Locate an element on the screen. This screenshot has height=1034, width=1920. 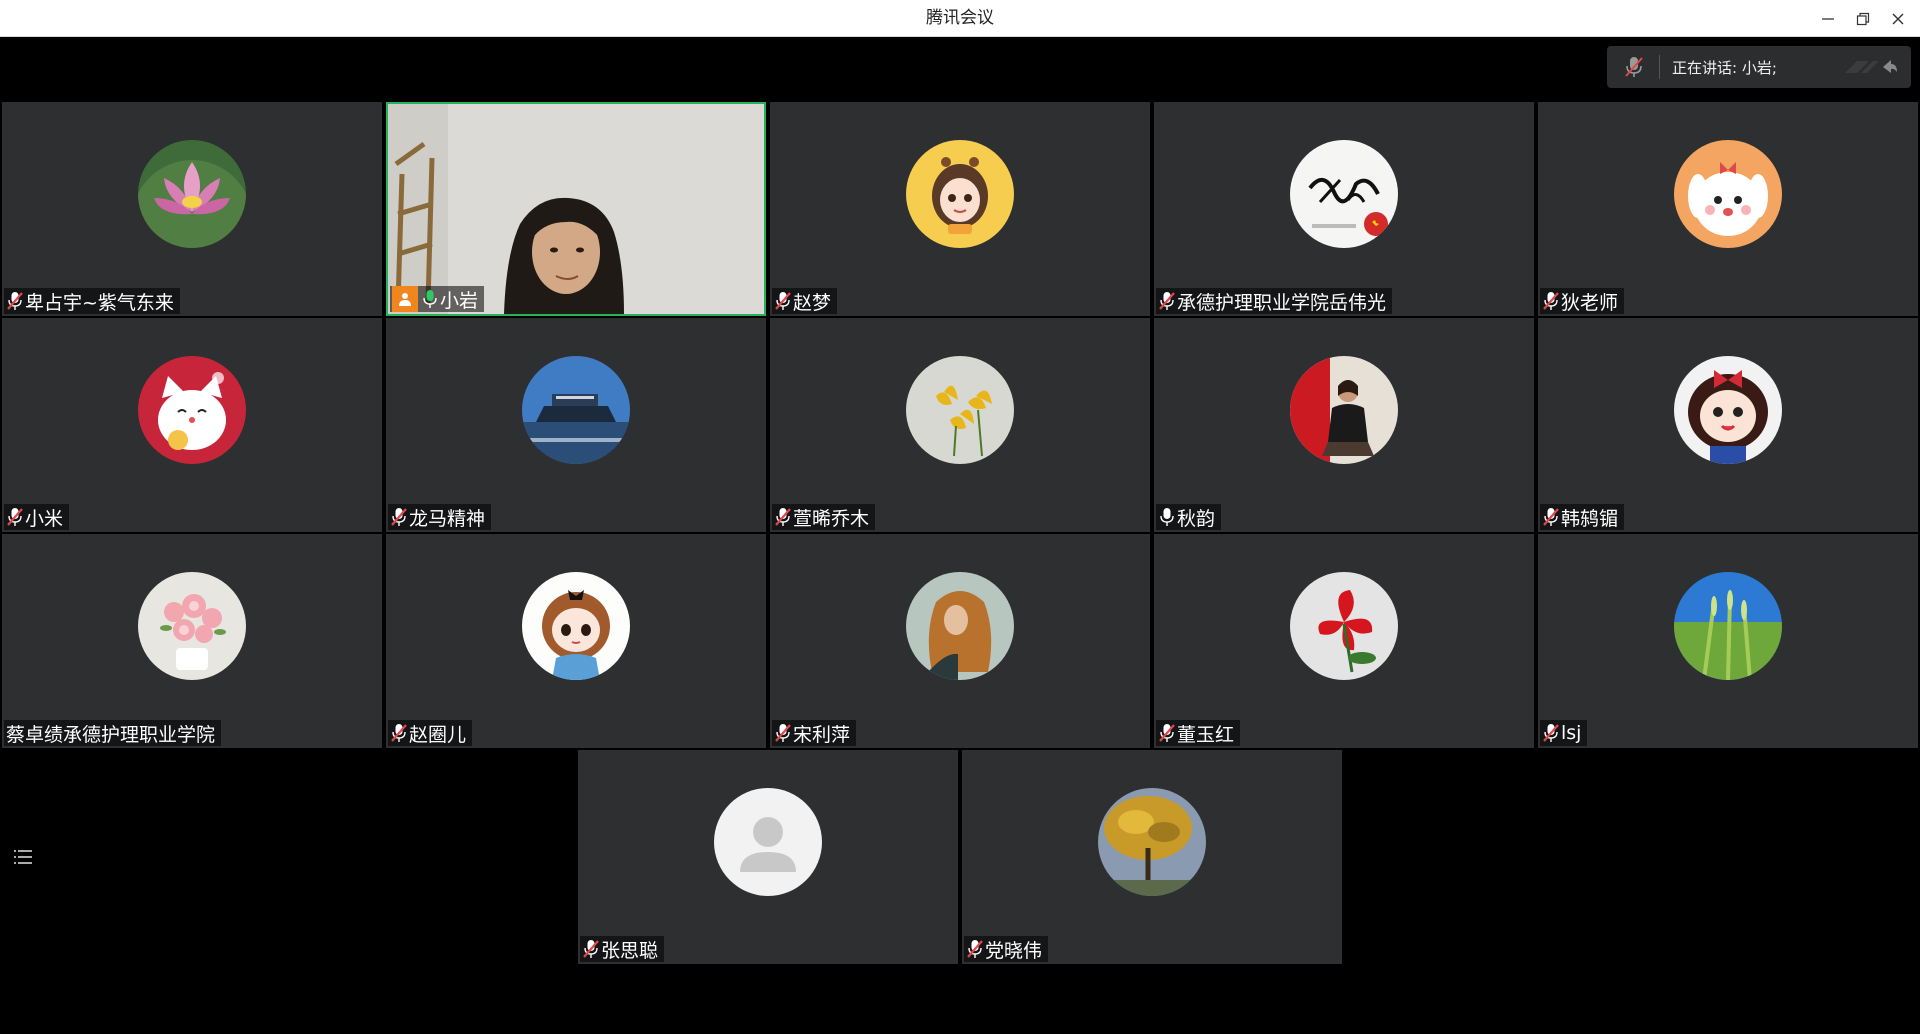
participant-tile: 党晓伟 is located at coordinates (1152, 857).